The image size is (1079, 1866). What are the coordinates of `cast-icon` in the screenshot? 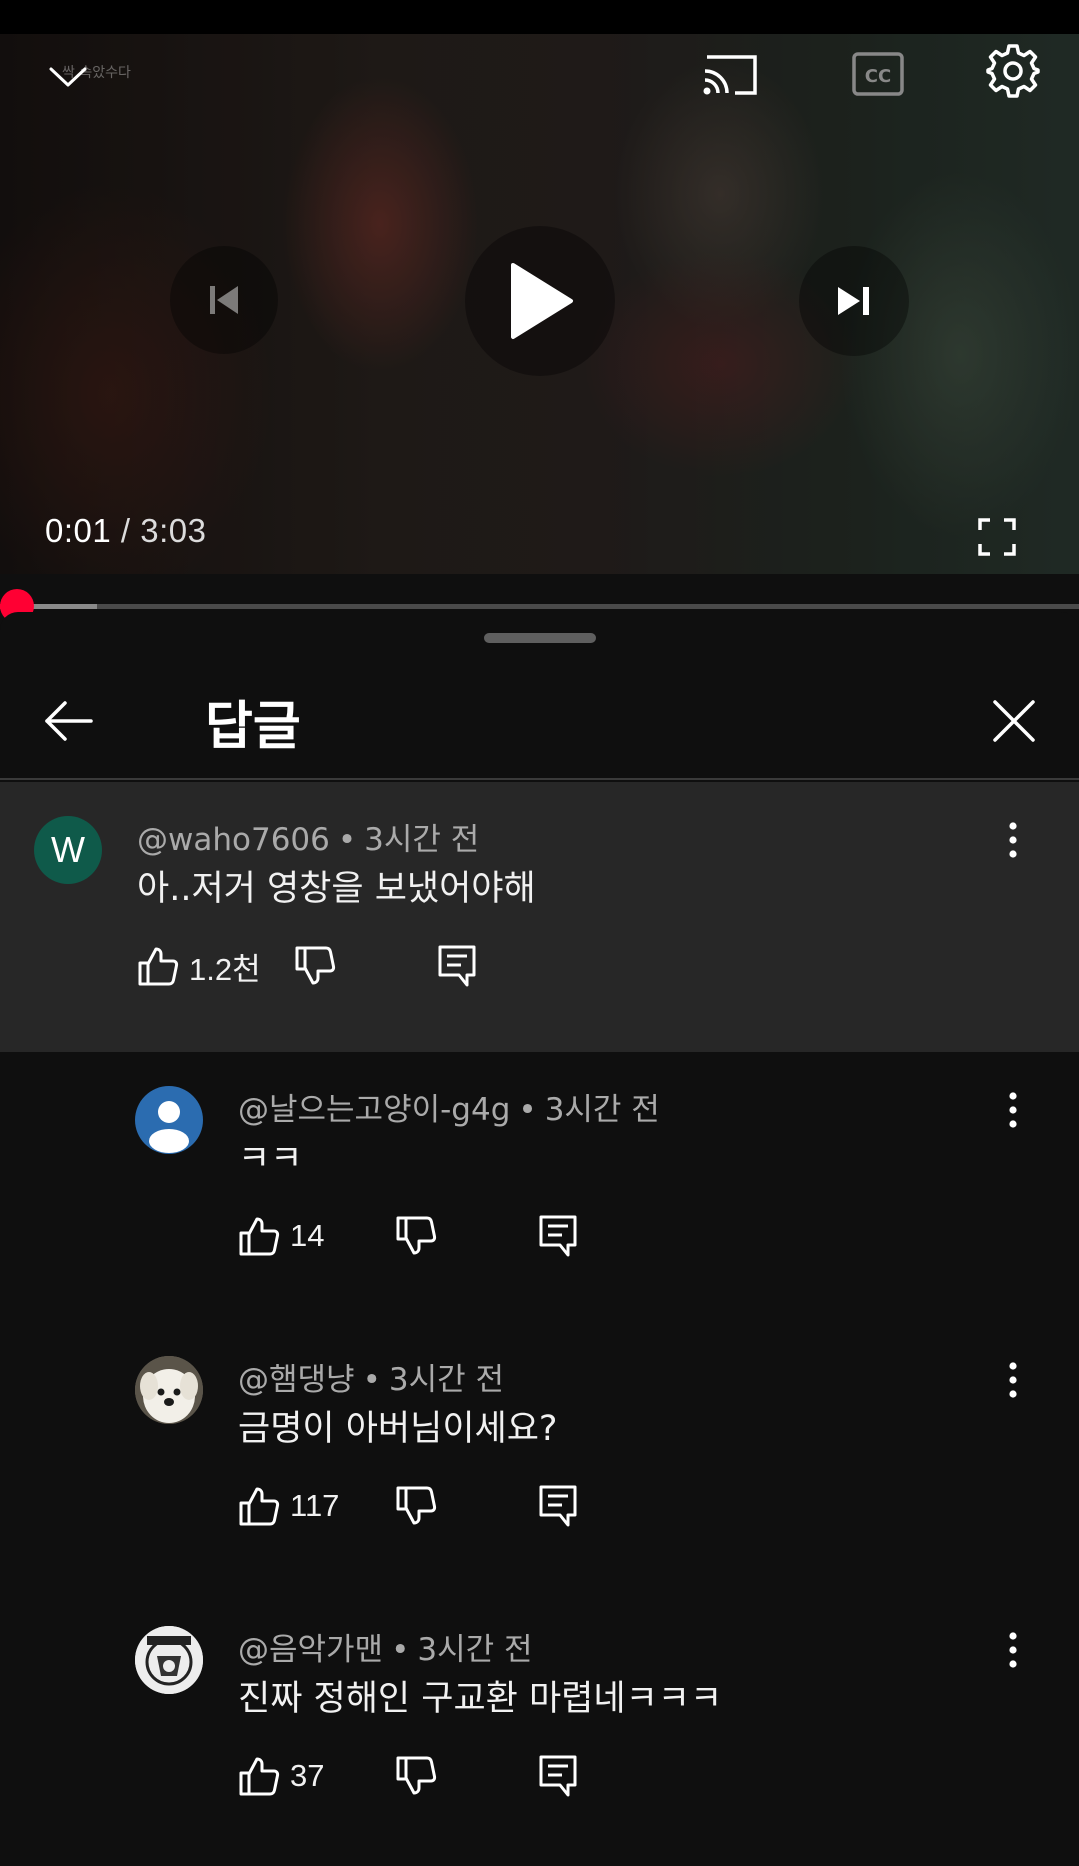 It's located at (730, 75).